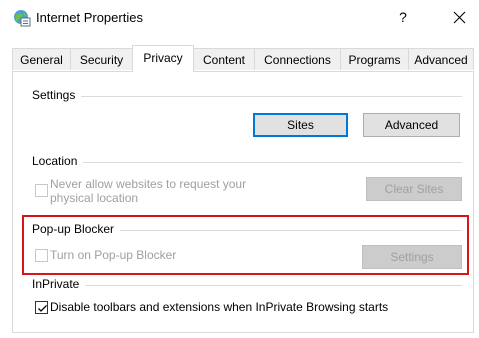  Describe the element at coordinates (57, 95) in the screenshot. I see `settings-heading: Settings` at that location.